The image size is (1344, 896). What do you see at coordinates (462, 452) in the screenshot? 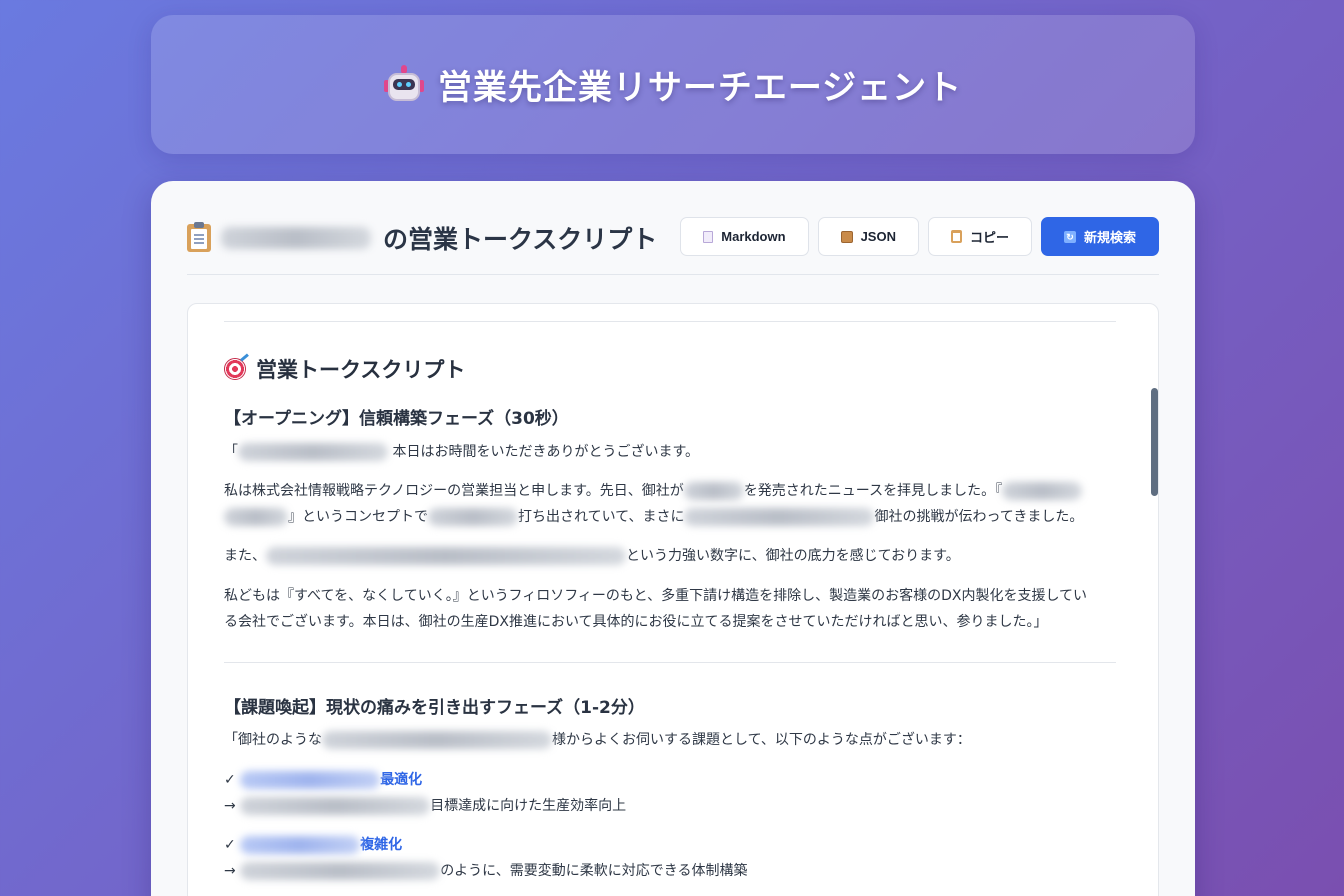
I see `opening-paragraph-1: 「 本日はお時間をいただきありがとうございます。` at bounding box center [462, 452].